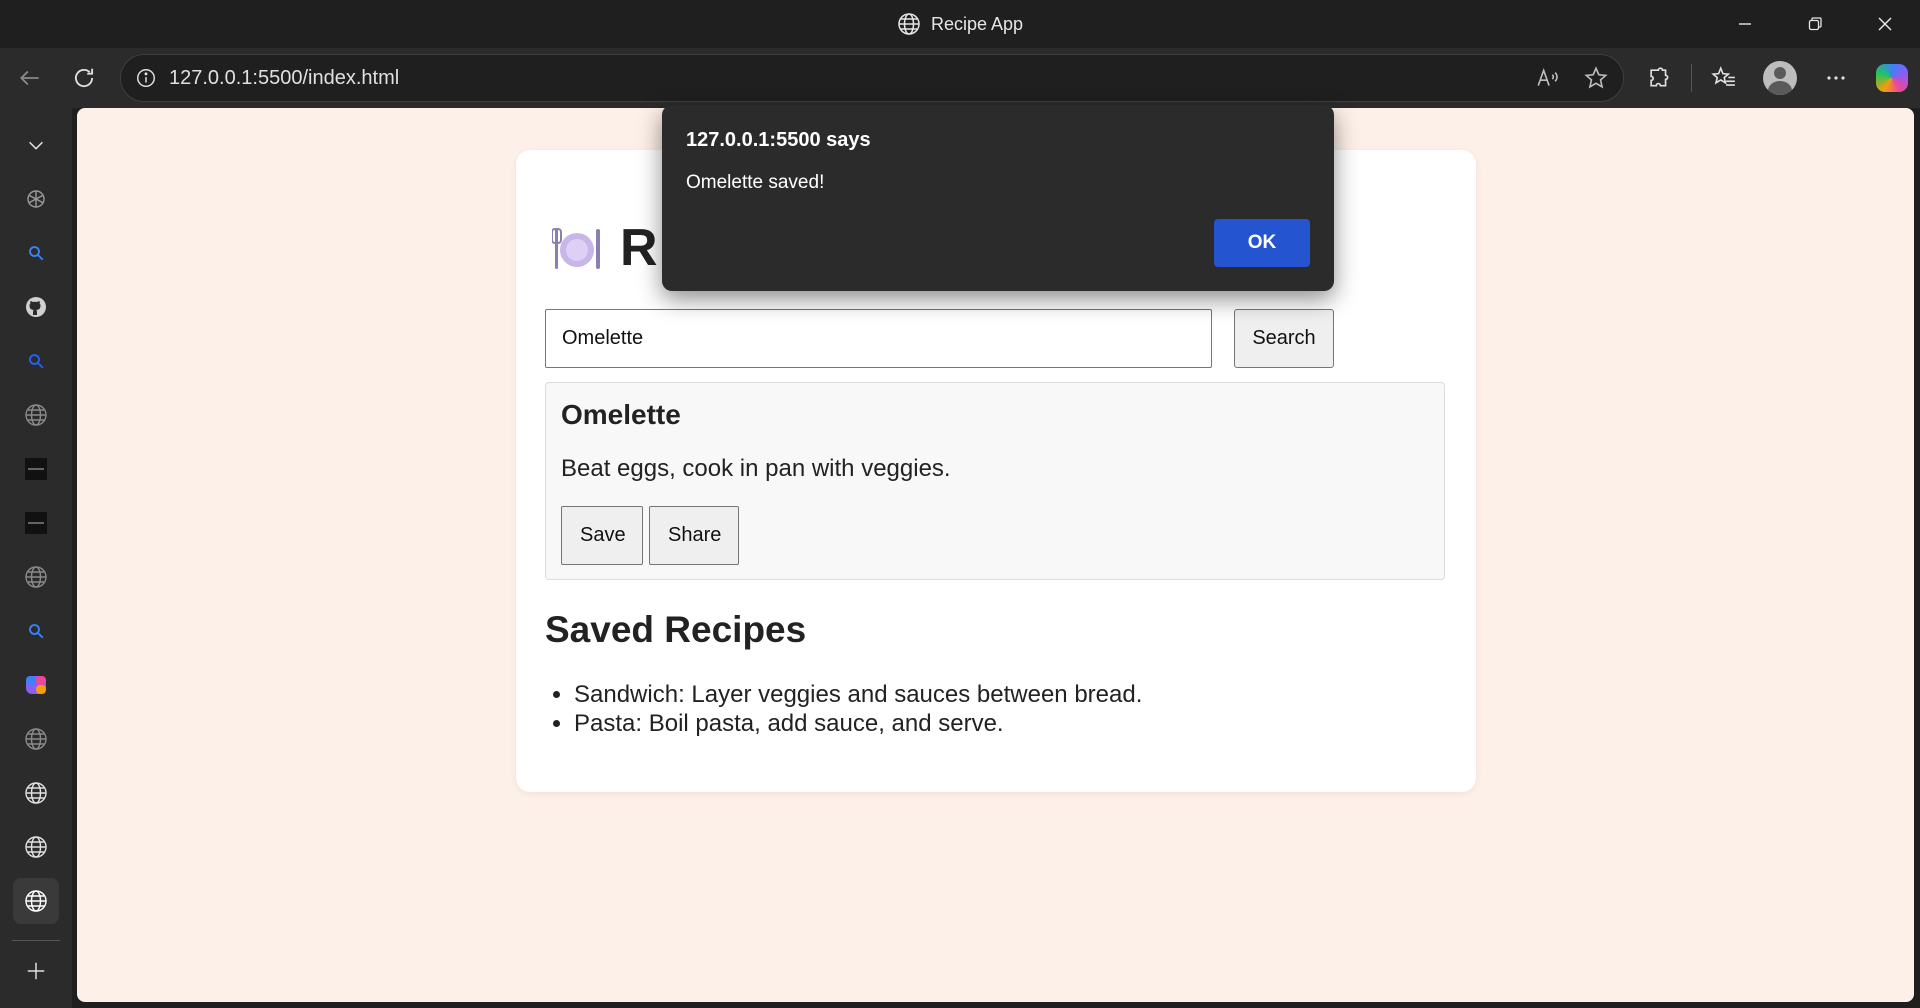 This screenshot has height=1008, width=1920. I want to click on url-text: 127.0.0.1:5500/index.html, so click(284, 78).